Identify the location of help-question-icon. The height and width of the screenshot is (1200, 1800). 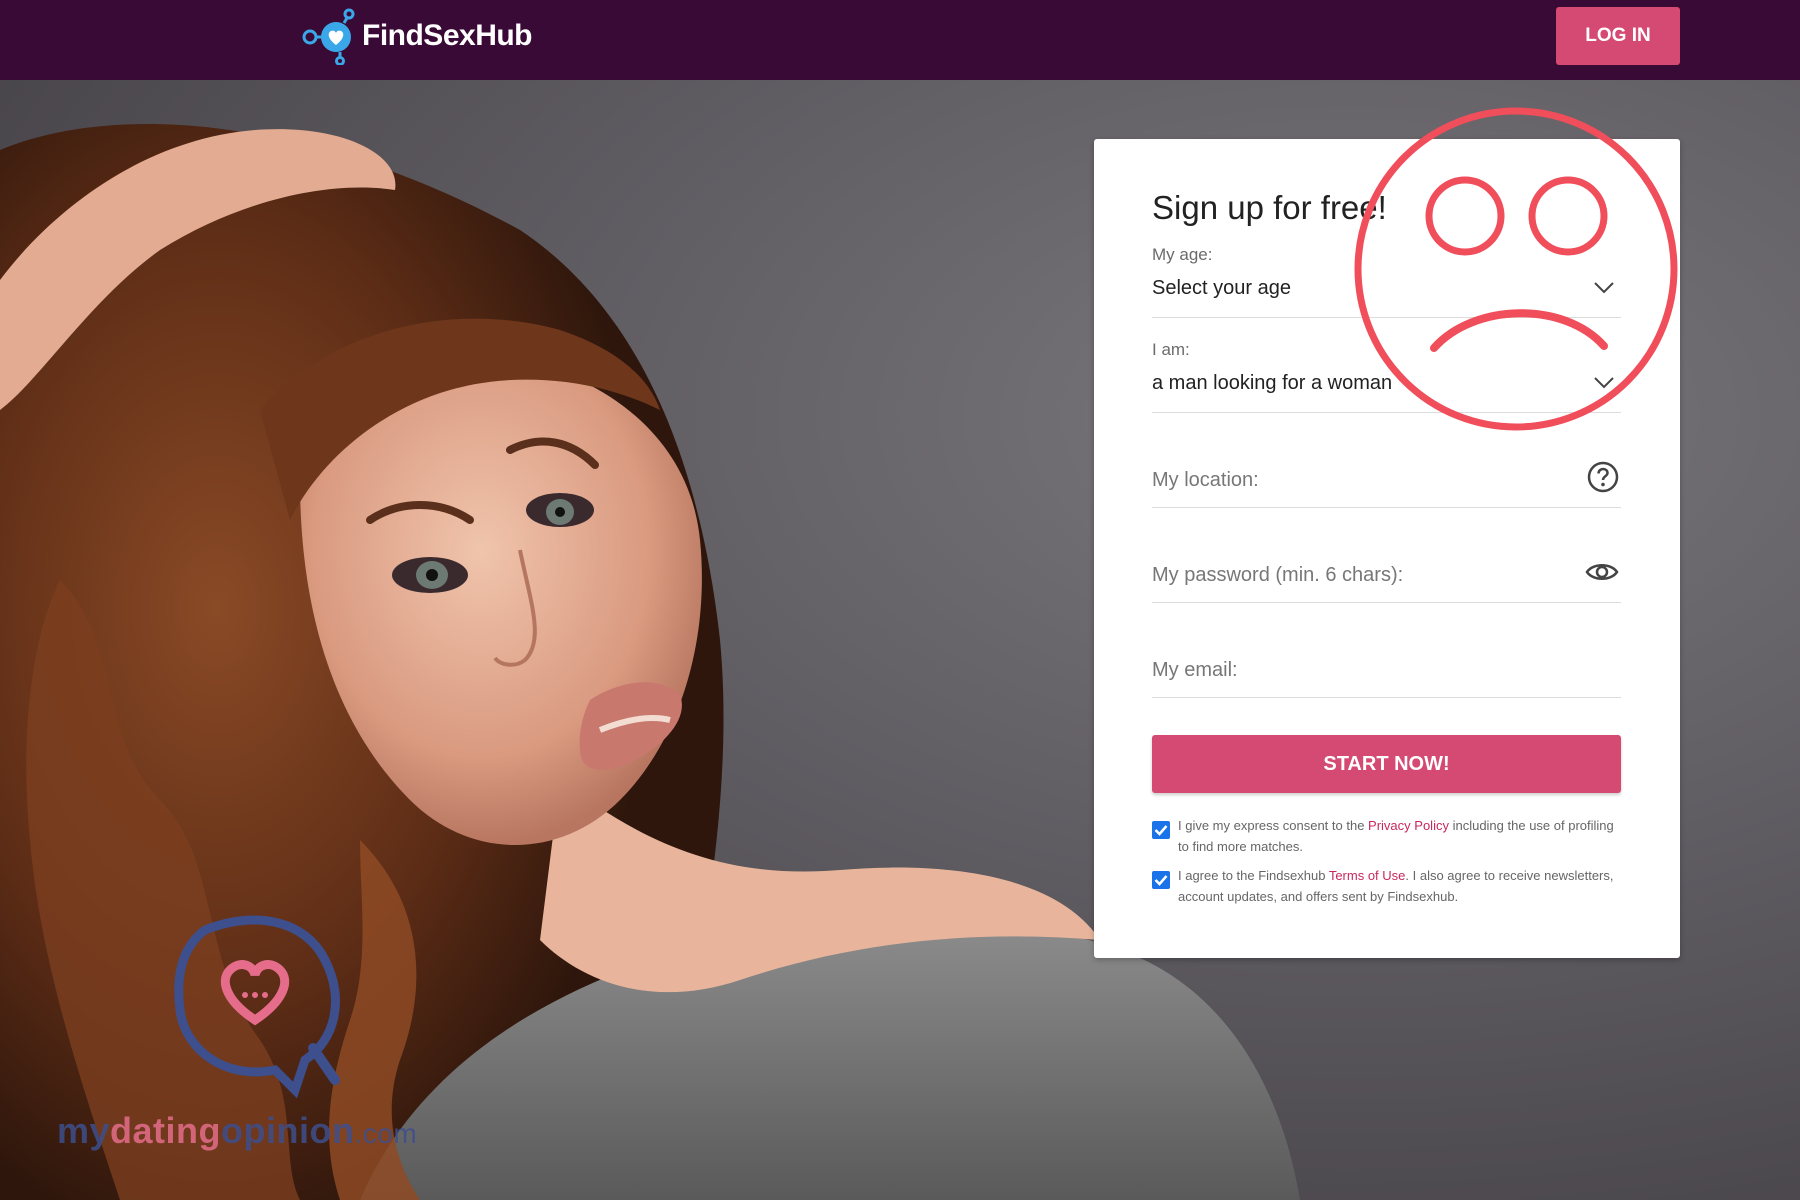
(1603, 477).